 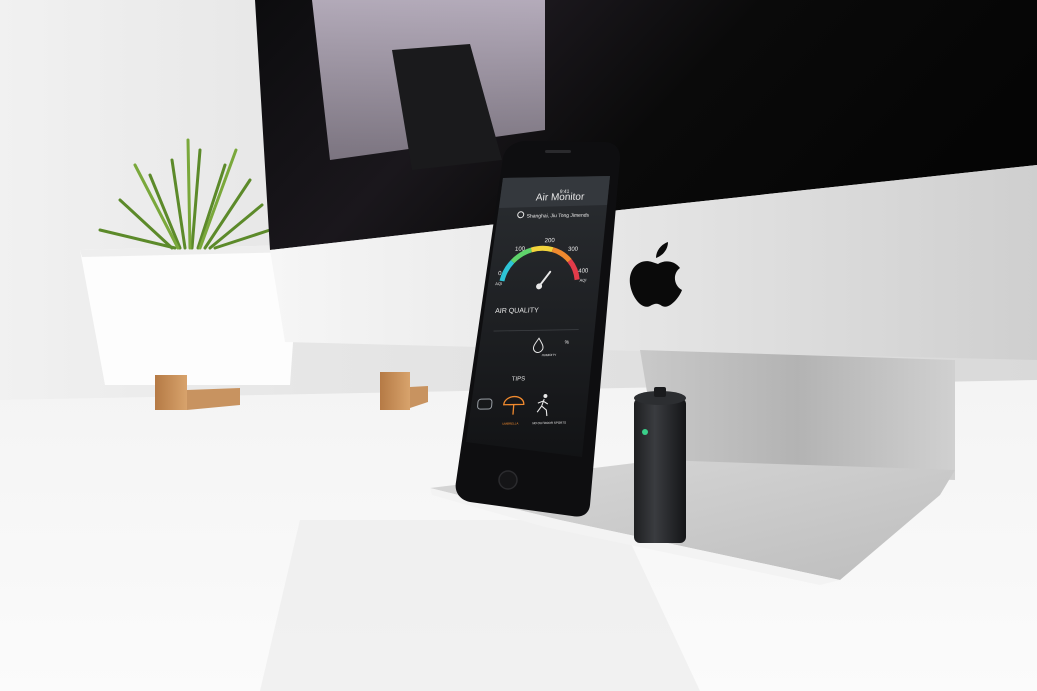 I want to click on gauge-tick-400: 400, so click(x=583, y=271).